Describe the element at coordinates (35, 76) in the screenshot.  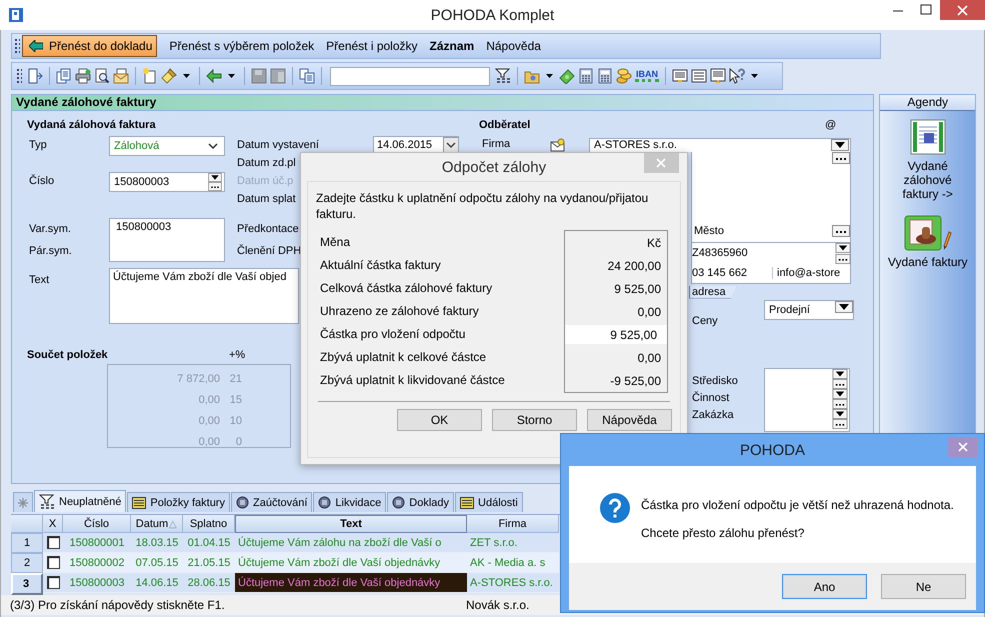
I see `door-icon` at that location.